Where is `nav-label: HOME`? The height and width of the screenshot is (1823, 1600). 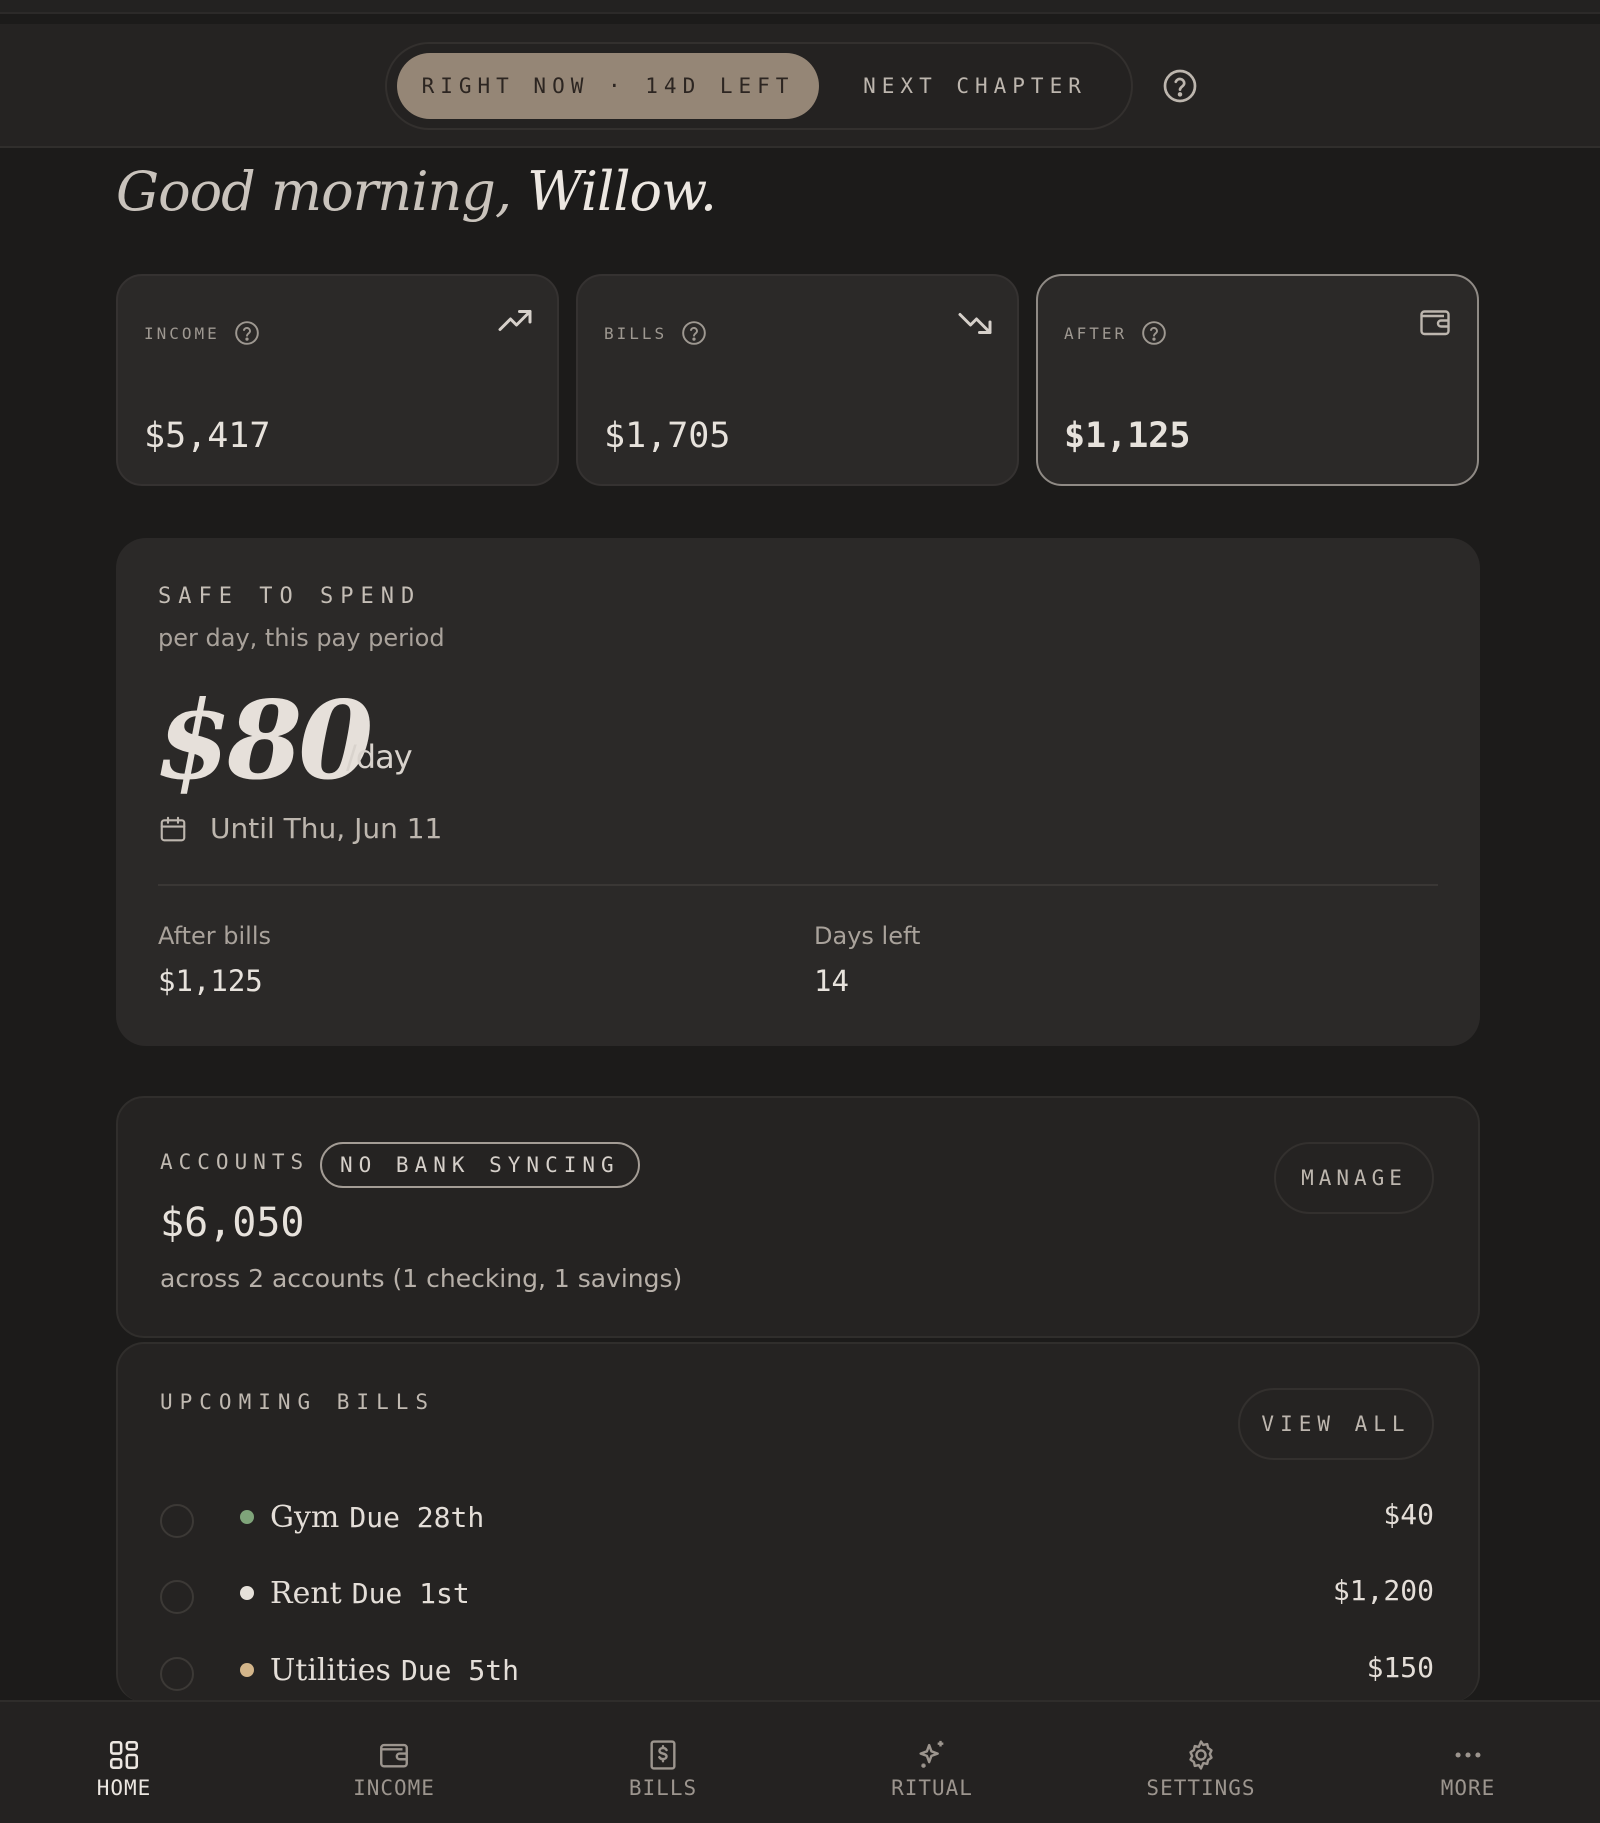 nav-label: HOME is located at coordinates (124, 1788).